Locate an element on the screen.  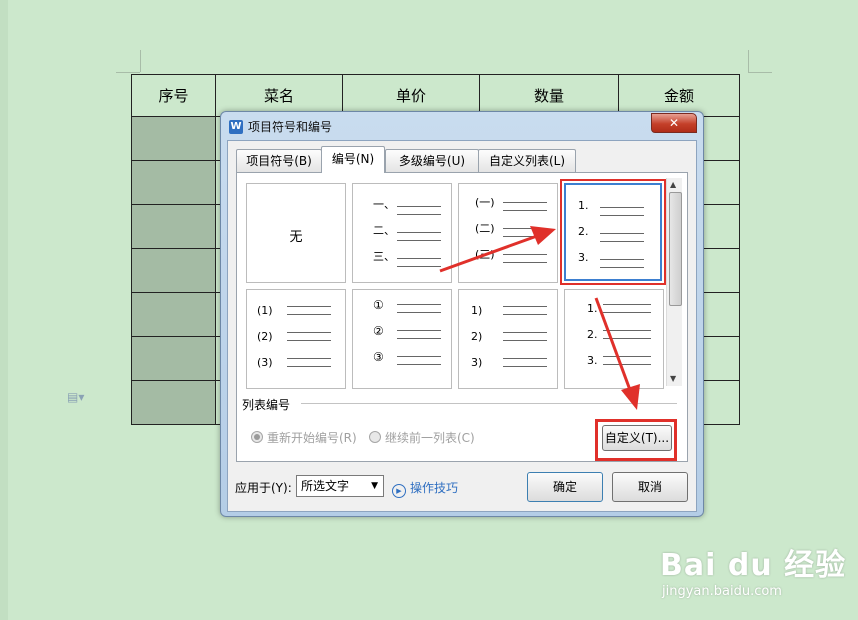
chevron-down-icon: ▼ is located at coordinates (374, 486).